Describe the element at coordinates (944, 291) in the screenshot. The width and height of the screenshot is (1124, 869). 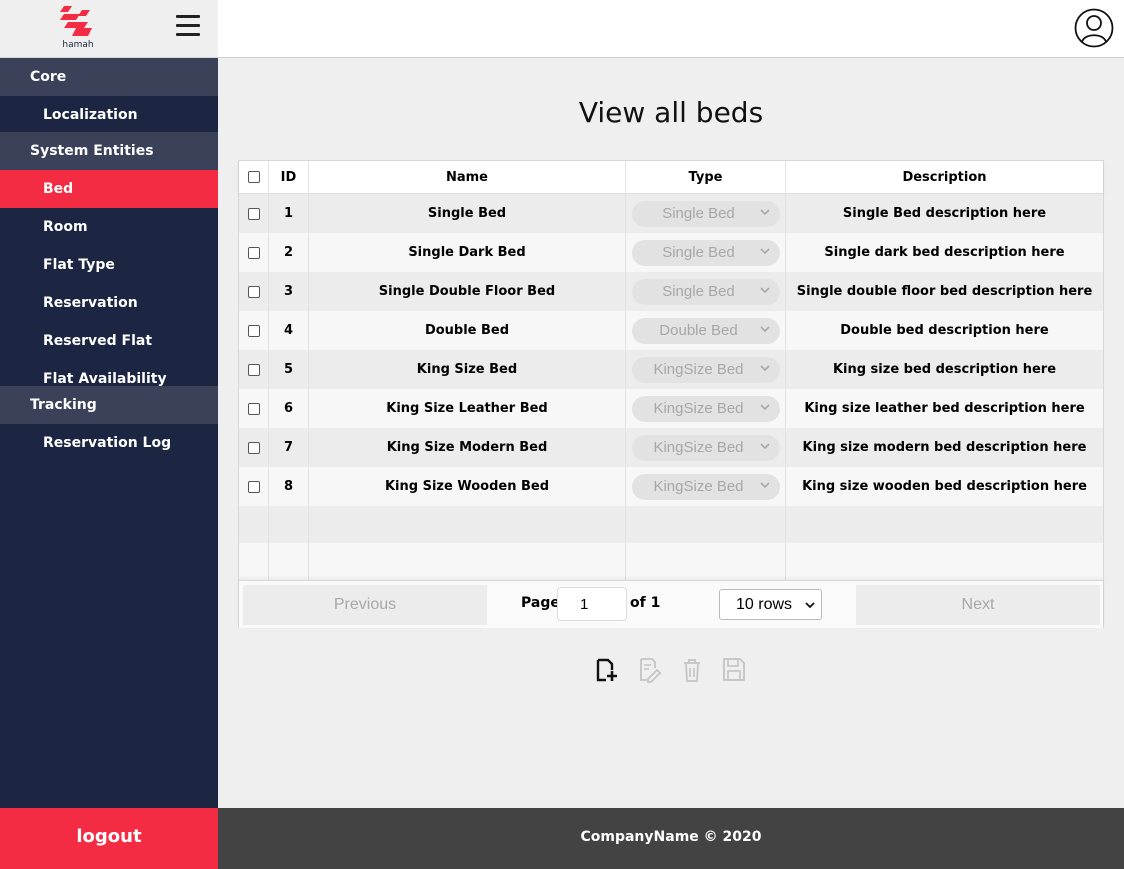
I see `cell-description: Single double floor bed description here` at that location.